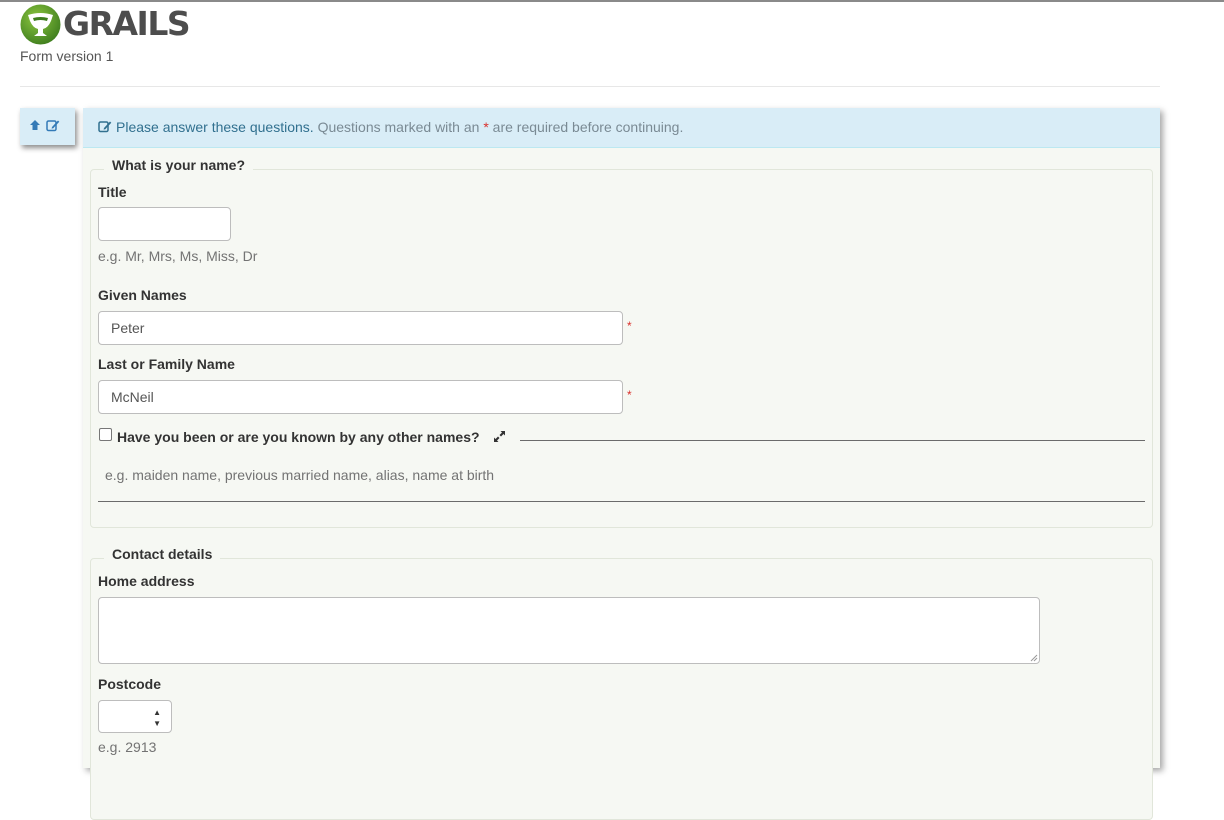  What do you see at coordinates (40, 24) in the screenshot?
I see `grails-cup-icon` at bounding box center [40, 24].